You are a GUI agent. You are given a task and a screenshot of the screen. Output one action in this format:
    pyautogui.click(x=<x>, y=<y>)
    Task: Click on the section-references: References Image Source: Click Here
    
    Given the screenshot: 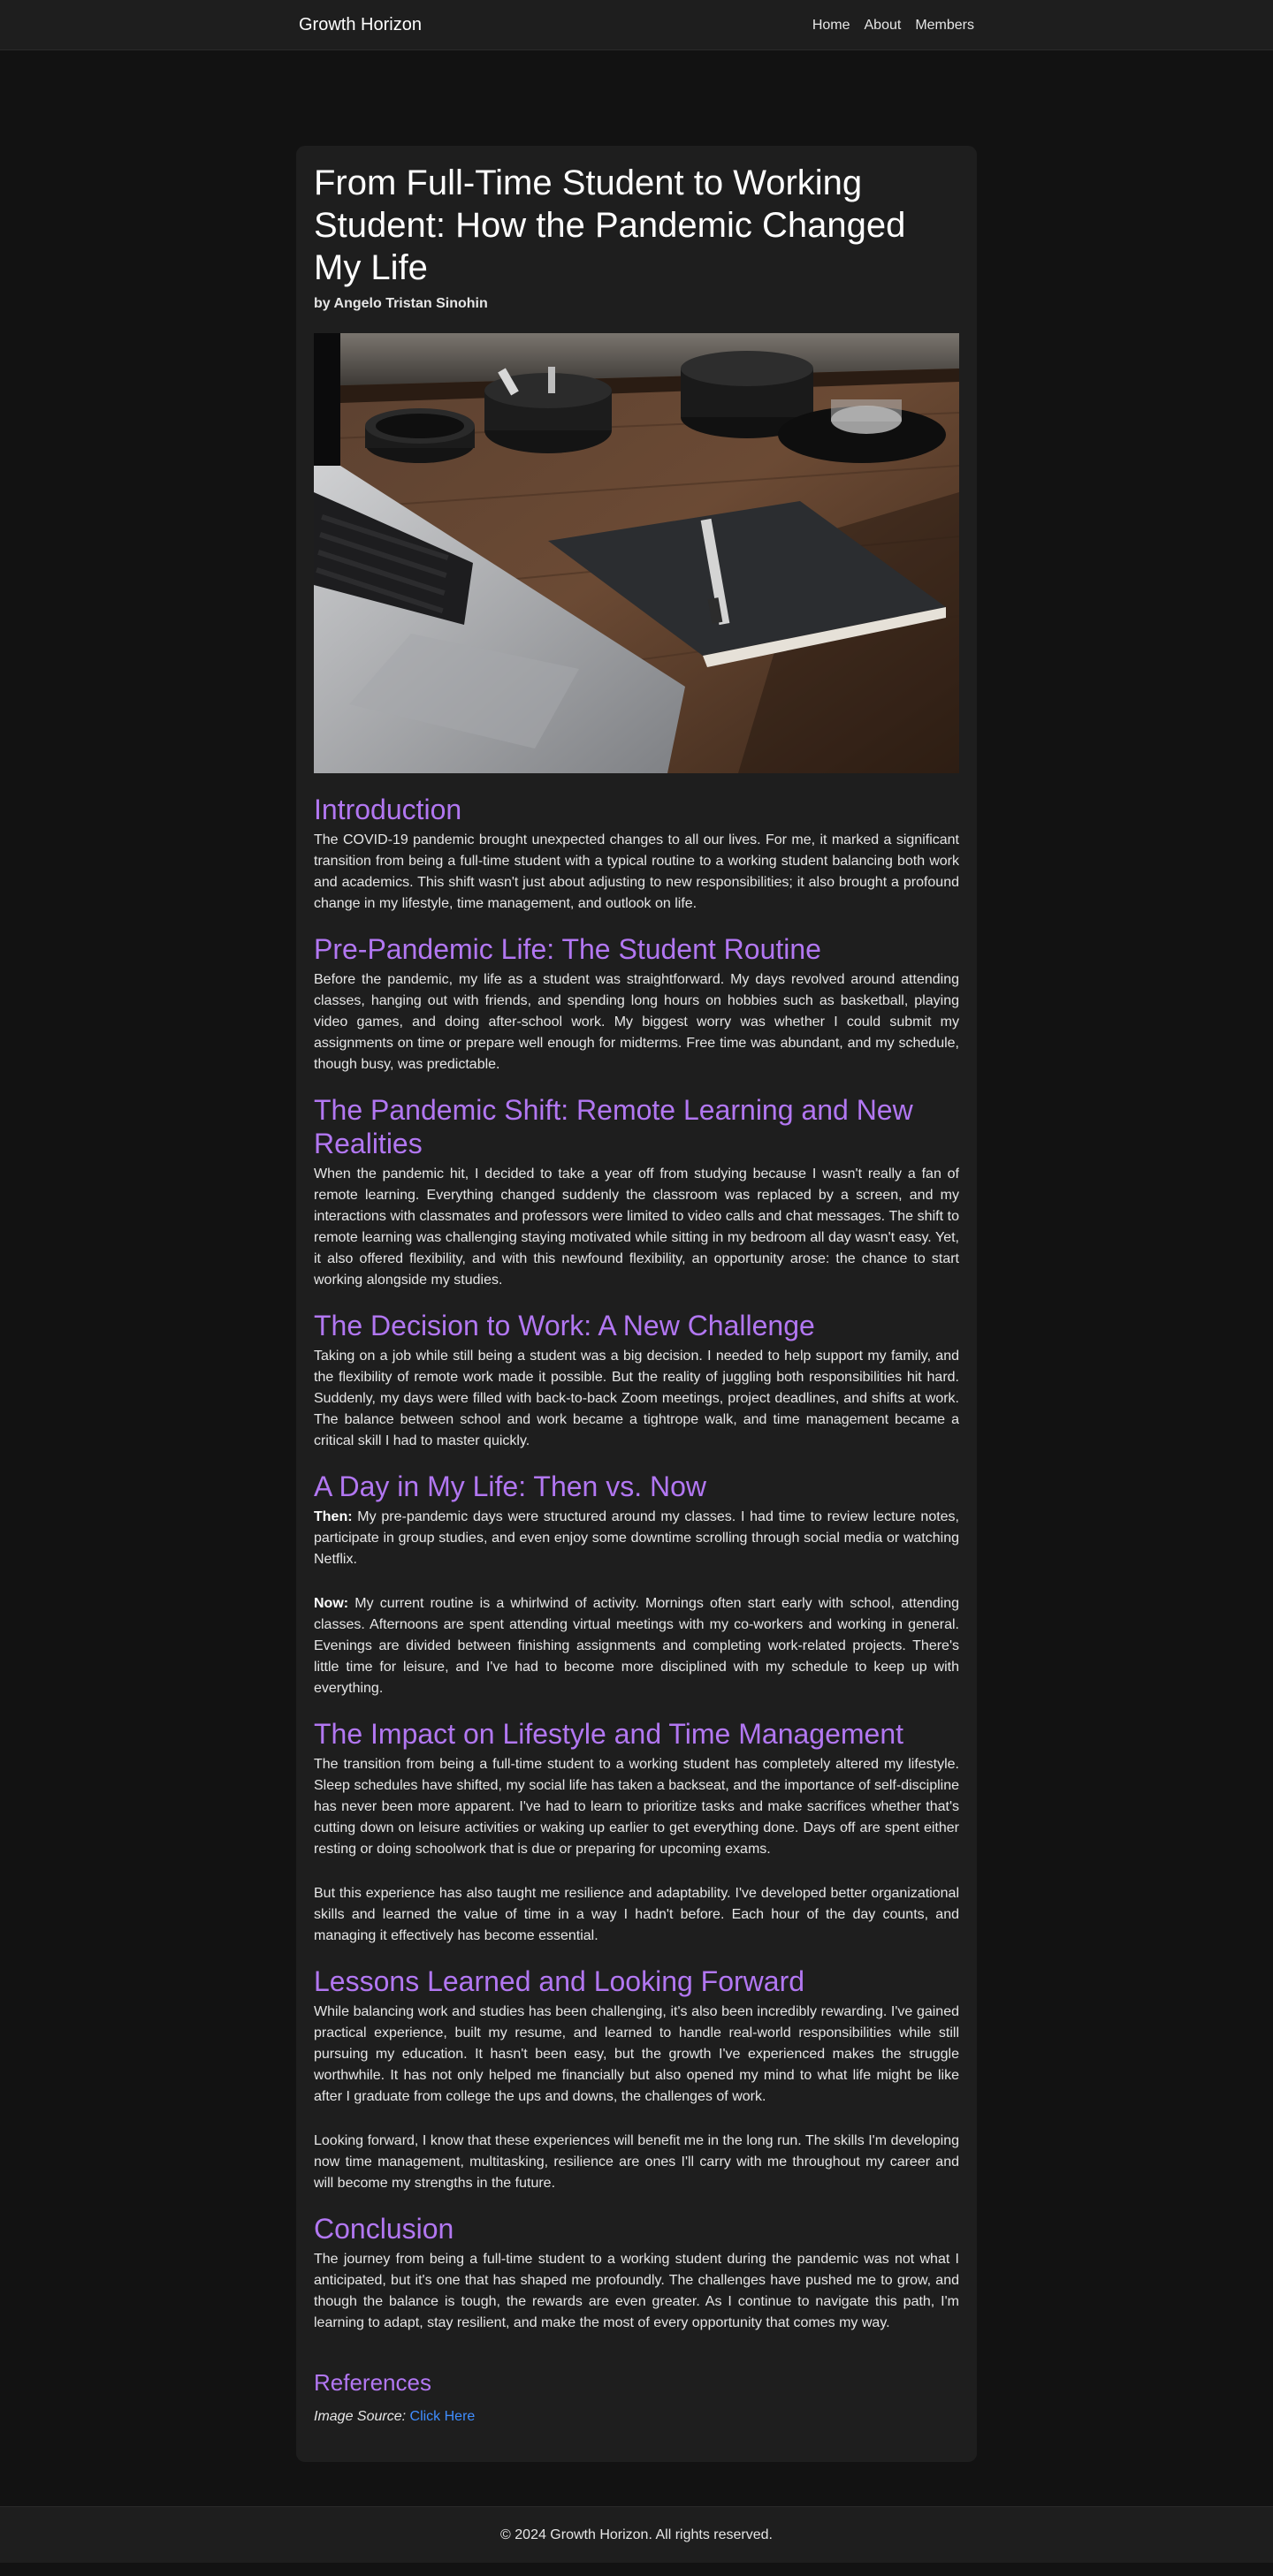 What is the action you would take?
    pyautogui.click(x=636, y=2397)
    